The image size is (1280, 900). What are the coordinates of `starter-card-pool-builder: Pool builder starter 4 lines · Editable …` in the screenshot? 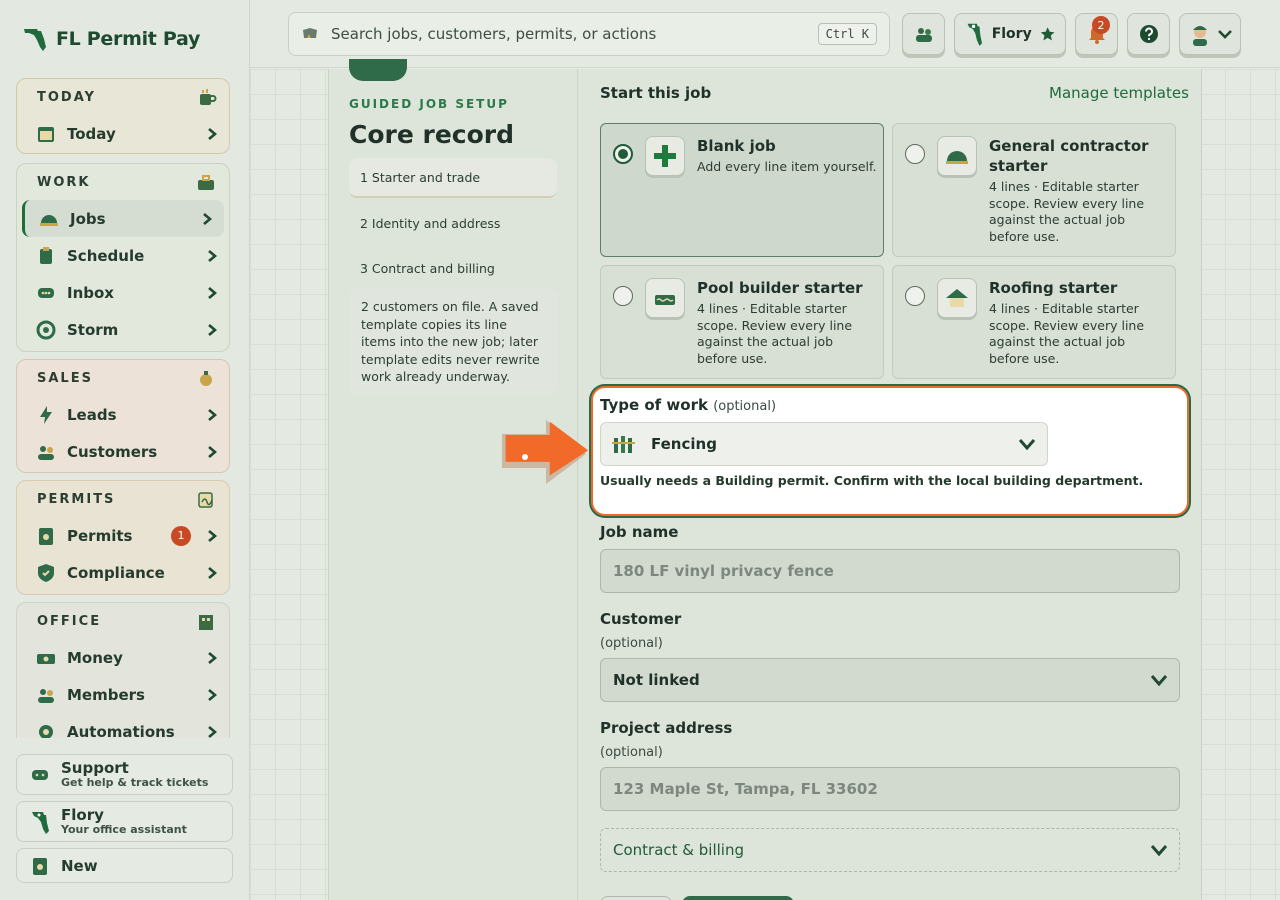 It's located at (742, 322).